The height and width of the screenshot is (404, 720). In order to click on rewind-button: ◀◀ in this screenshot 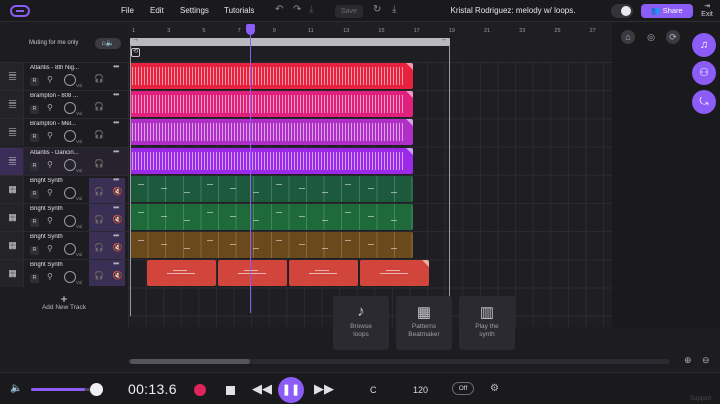, I will do `click(262, 389)`.